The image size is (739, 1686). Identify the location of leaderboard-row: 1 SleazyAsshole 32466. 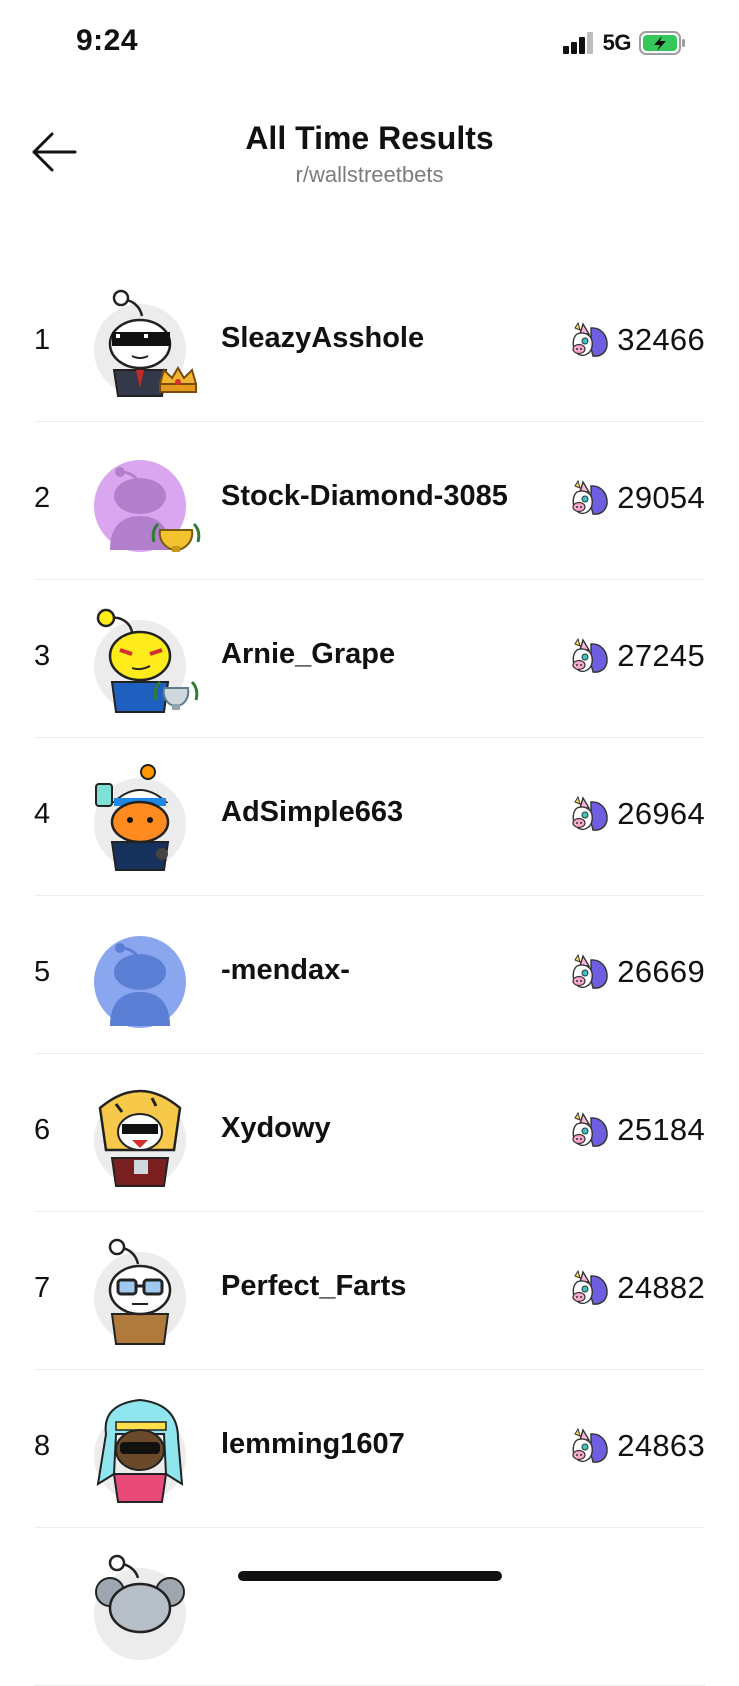
(369, 343).